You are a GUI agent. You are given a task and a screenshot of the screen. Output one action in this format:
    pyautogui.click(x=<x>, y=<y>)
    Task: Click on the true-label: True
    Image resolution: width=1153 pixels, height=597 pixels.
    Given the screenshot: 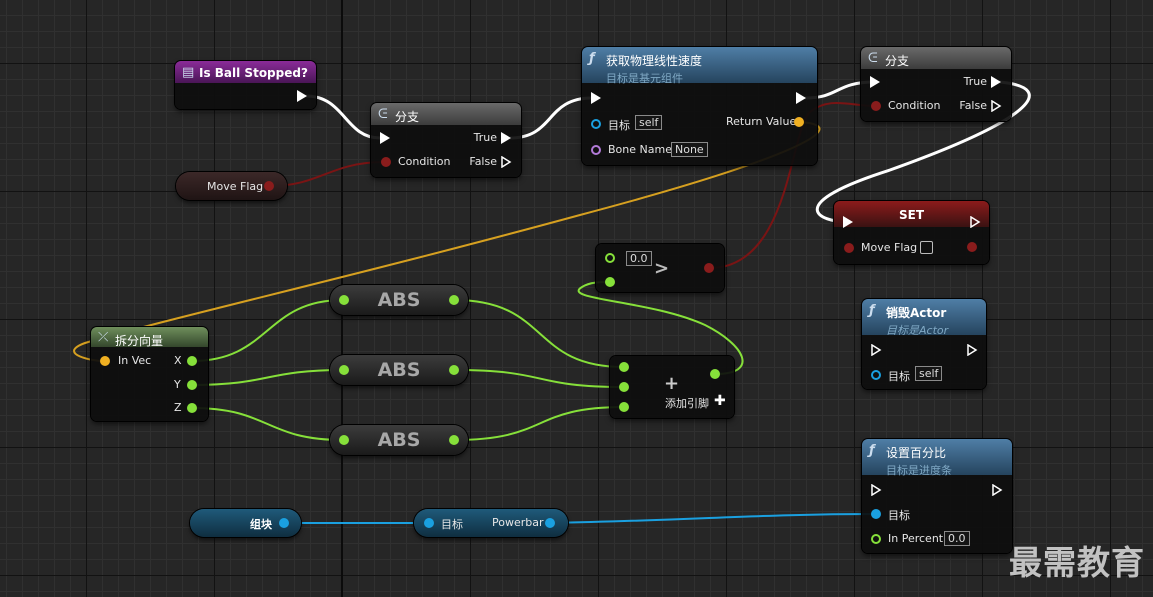 What is the action you would take?
    pyautogui.click(x=485, y=137)
    